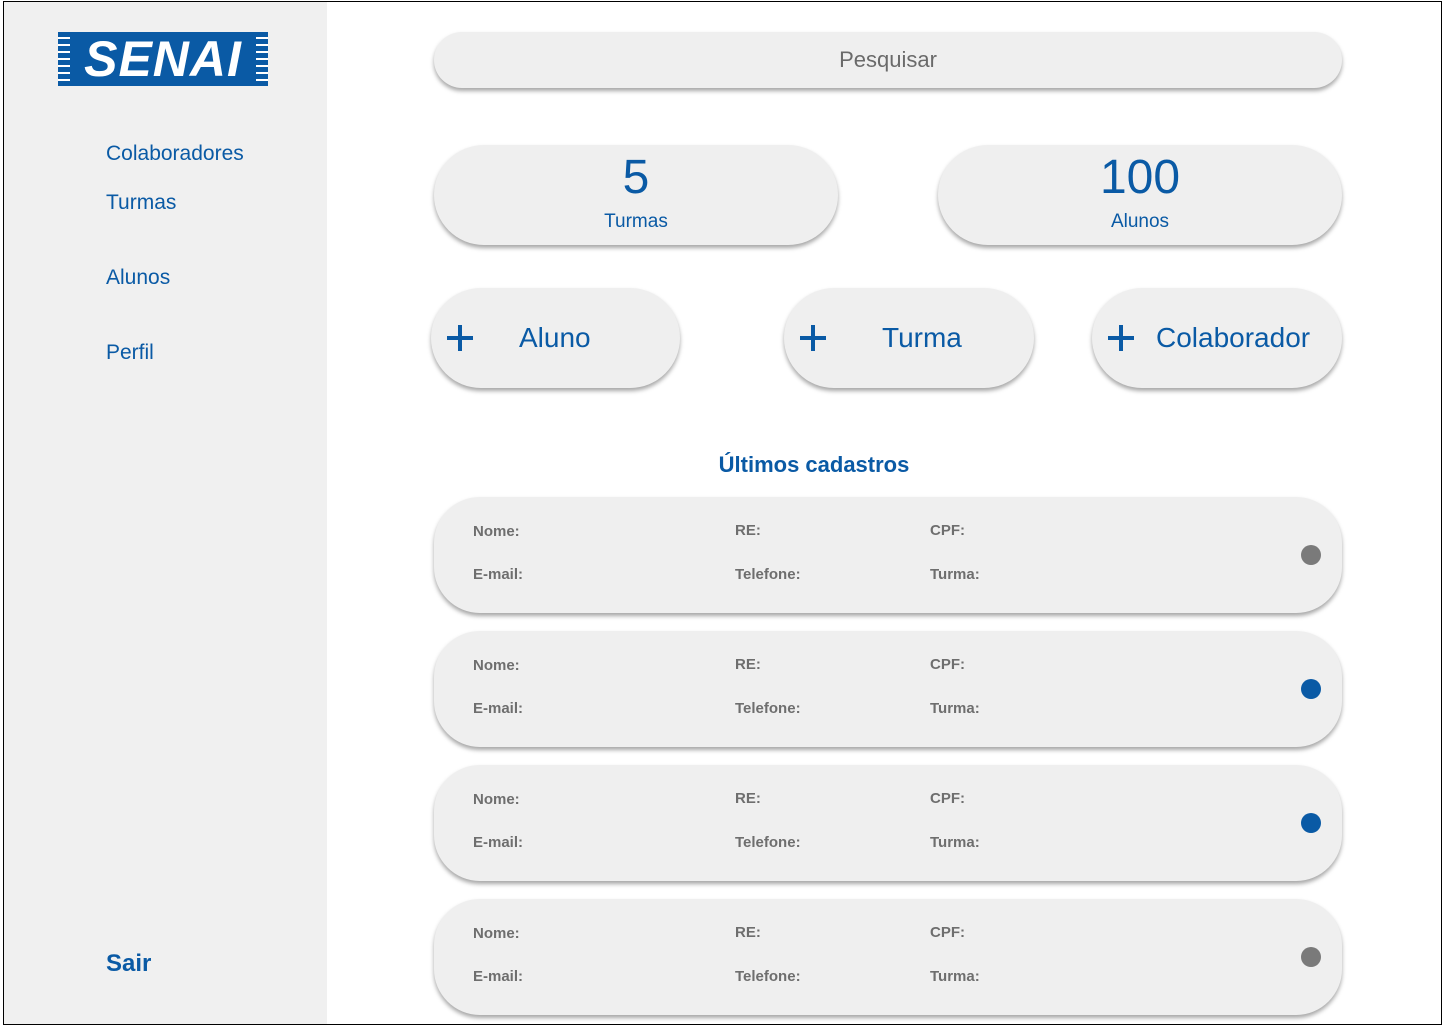 This screenshot has width=1448, height=1032. Describe the element at coordinates (130, 353) in the screenshot. I see `sidebar-item-perfil: Perfil` at that location.